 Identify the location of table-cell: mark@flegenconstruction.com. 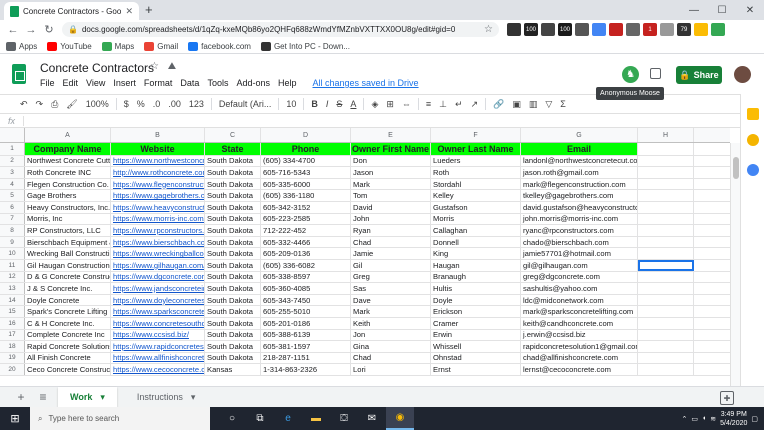
(579, 184).